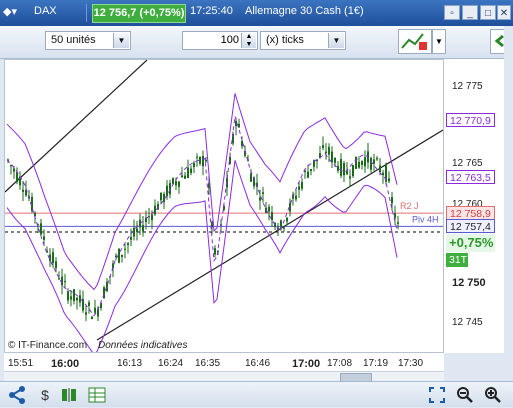 Image resolution: width=513 pixels, height=408 pixels. I want to click on bollinger-mid-tag: 12 763,5, so click(470, 177).